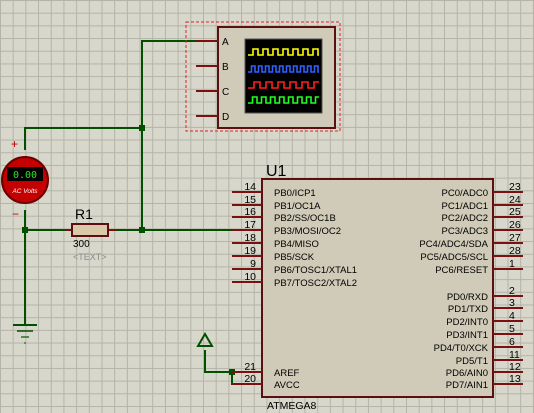 This screenshot has width=534, height=413. Describe the element at coordinates (305, 218) in the screenshot. I see `pin-label: PB2/SS/OC1B` at that location.